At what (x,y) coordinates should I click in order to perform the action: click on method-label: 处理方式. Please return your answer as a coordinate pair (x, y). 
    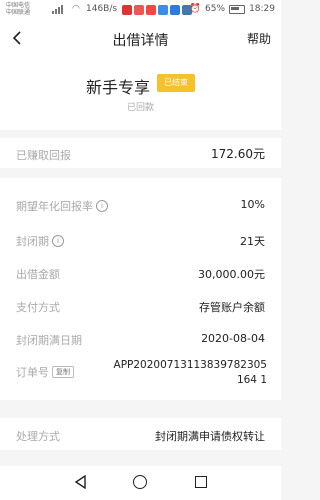
    Looking at the image, I should click on (38, 436).